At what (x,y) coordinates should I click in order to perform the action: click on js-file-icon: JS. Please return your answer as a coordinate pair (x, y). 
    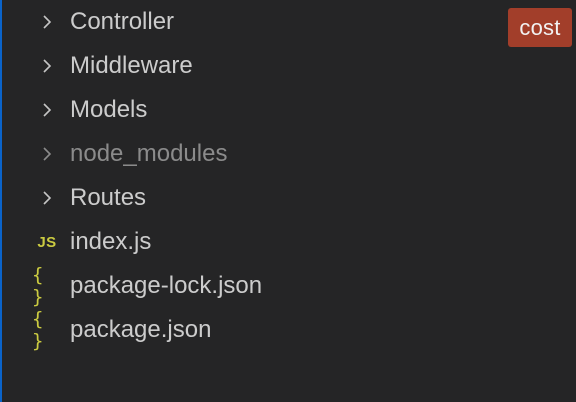
    Looking at the image, I should click on (47, 242).